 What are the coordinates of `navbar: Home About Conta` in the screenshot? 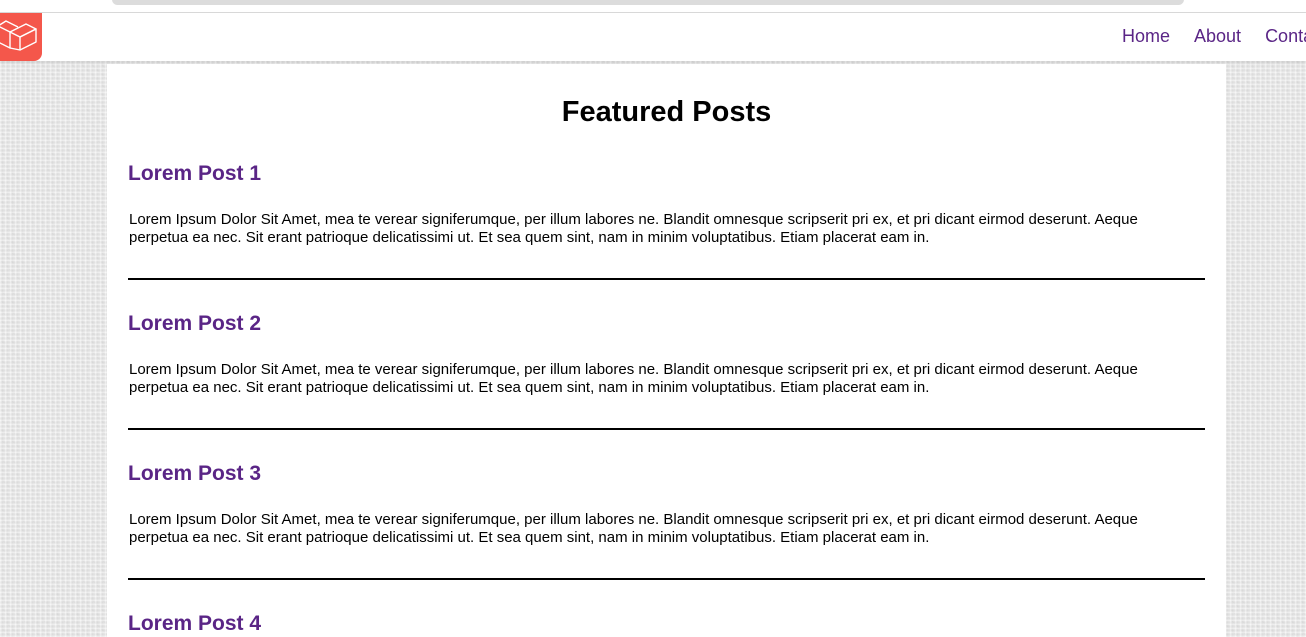 It's located at (653, 37).